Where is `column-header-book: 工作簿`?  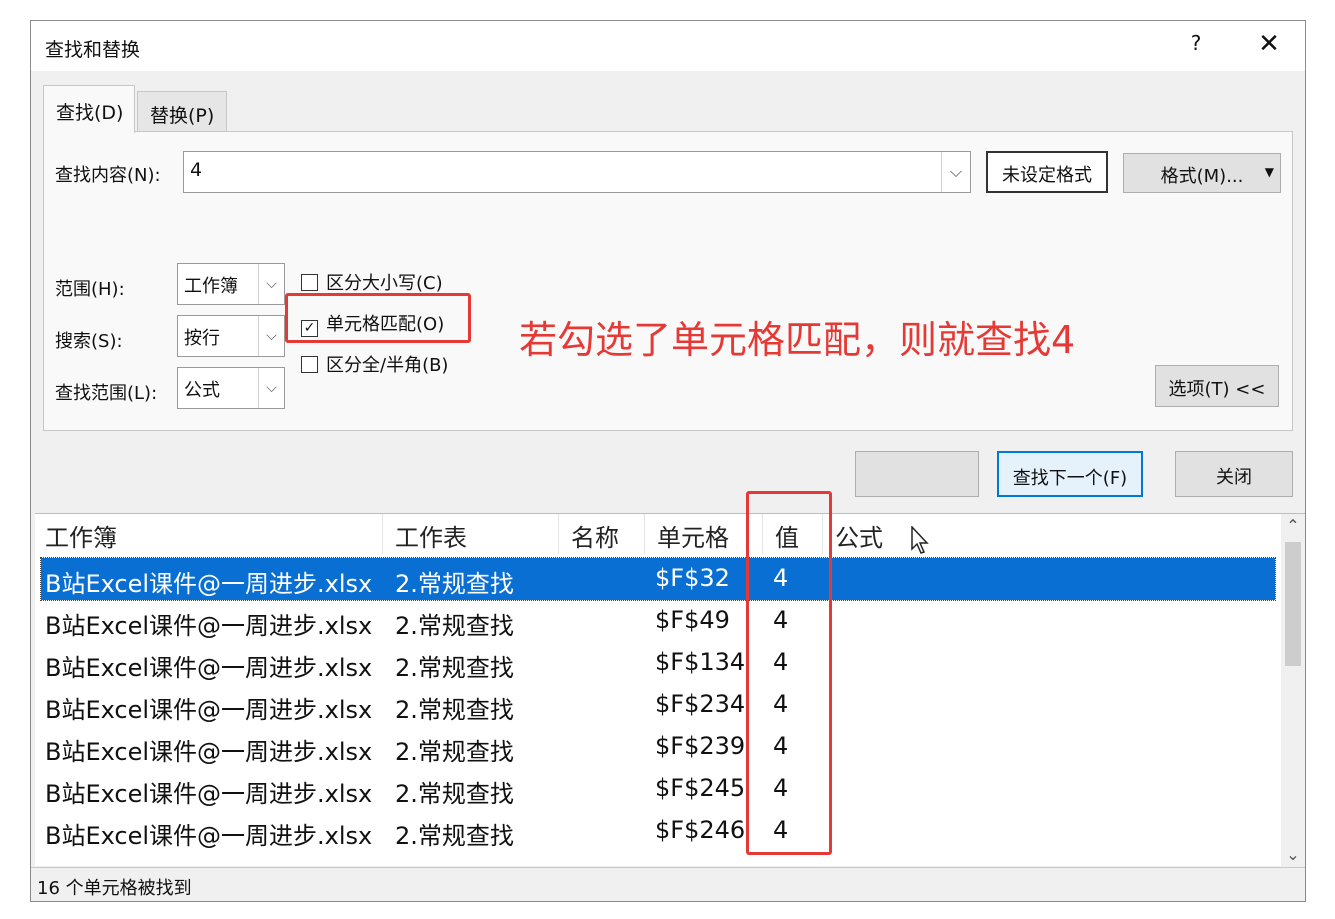
column-header-book: 工作簿 is located at coordinates (209, 534).